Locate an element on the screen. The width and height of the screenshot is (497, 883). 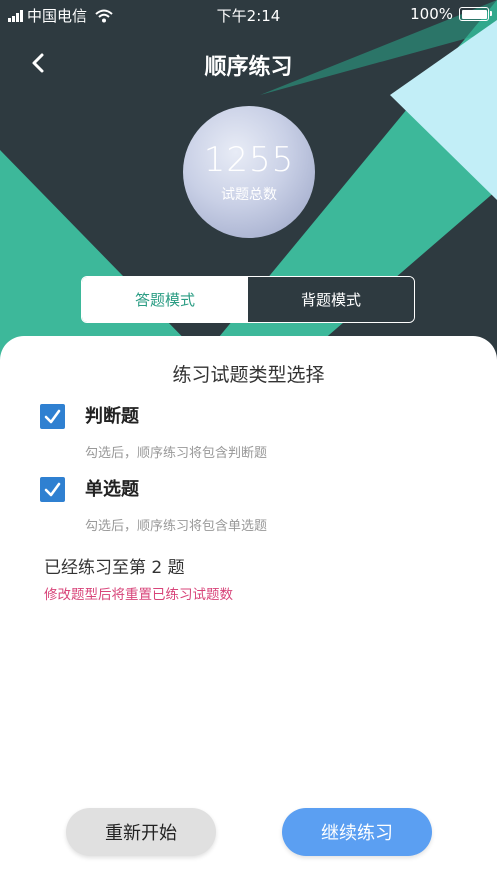
single-choice-label: 单选题 is located at coordinates (112, 489).